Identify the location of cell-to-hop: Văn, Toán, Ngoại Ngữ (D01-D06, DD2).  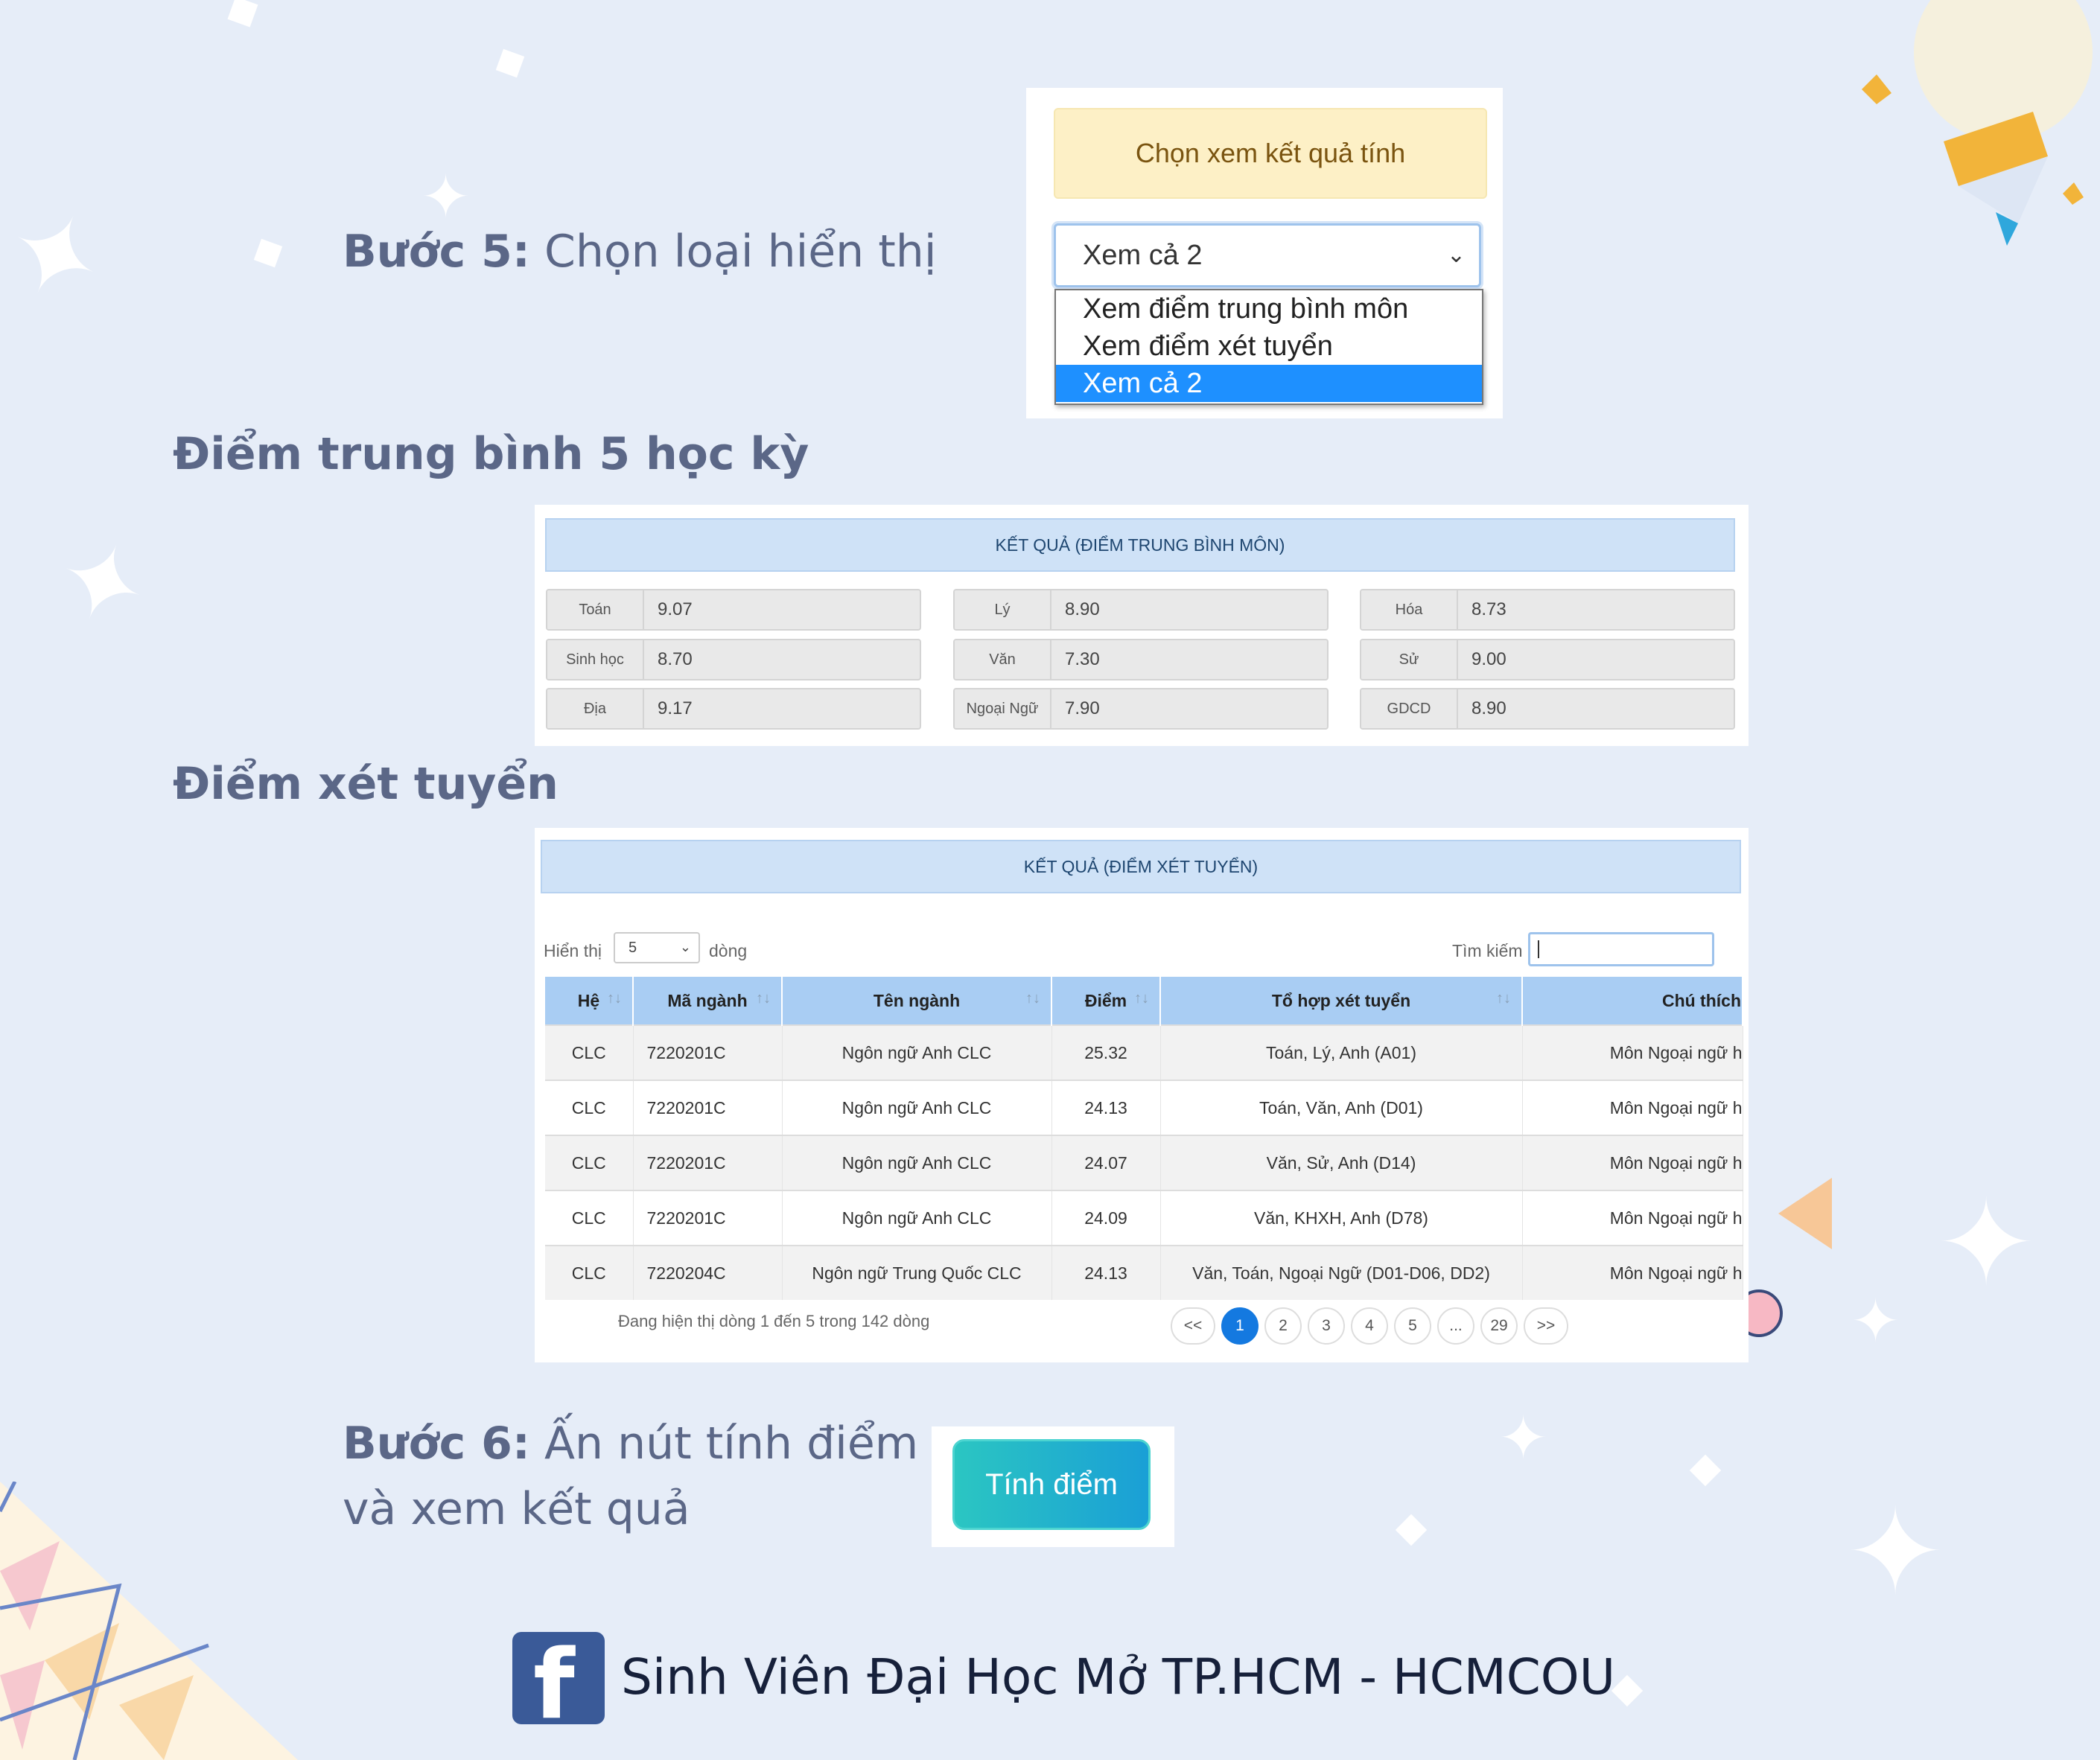
(1341, 1273).